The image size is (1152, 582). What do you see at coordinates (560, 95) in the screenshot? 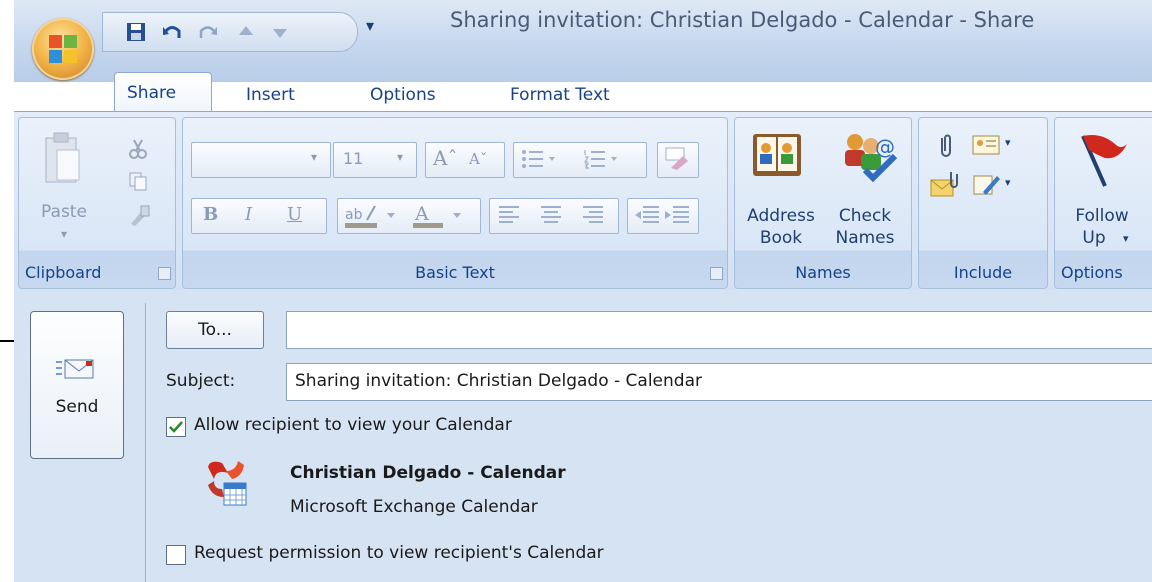
I see `tab-format-text: Format Text` at bounding box center [560, 95].